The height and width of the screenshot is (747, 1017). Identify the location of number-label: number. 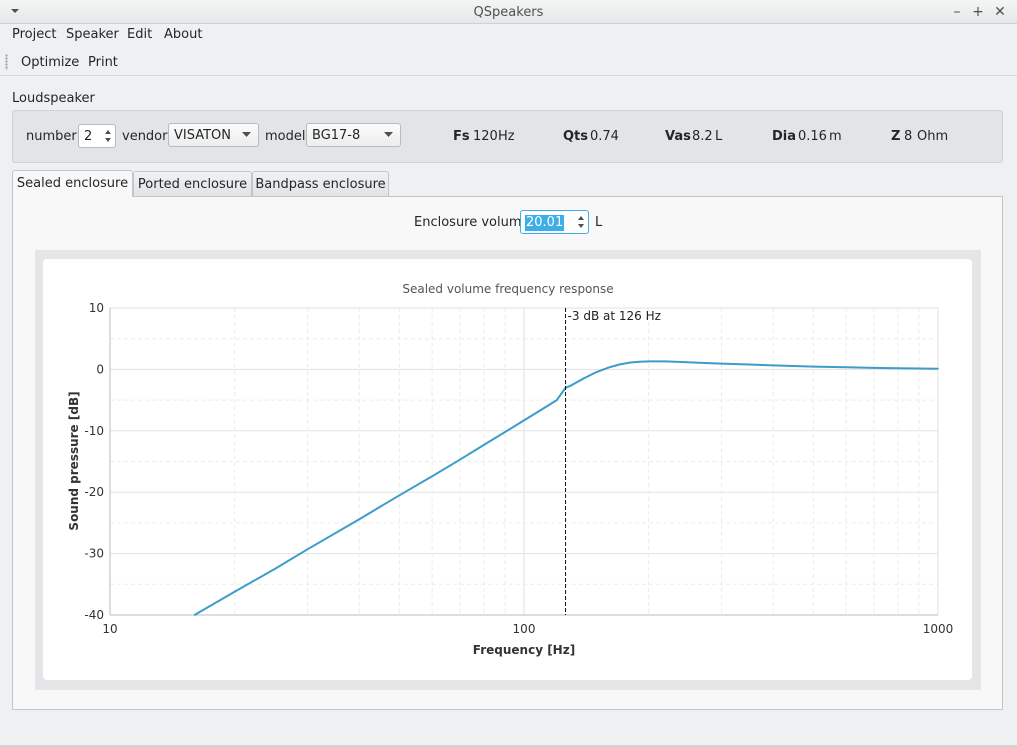
(51, 136).